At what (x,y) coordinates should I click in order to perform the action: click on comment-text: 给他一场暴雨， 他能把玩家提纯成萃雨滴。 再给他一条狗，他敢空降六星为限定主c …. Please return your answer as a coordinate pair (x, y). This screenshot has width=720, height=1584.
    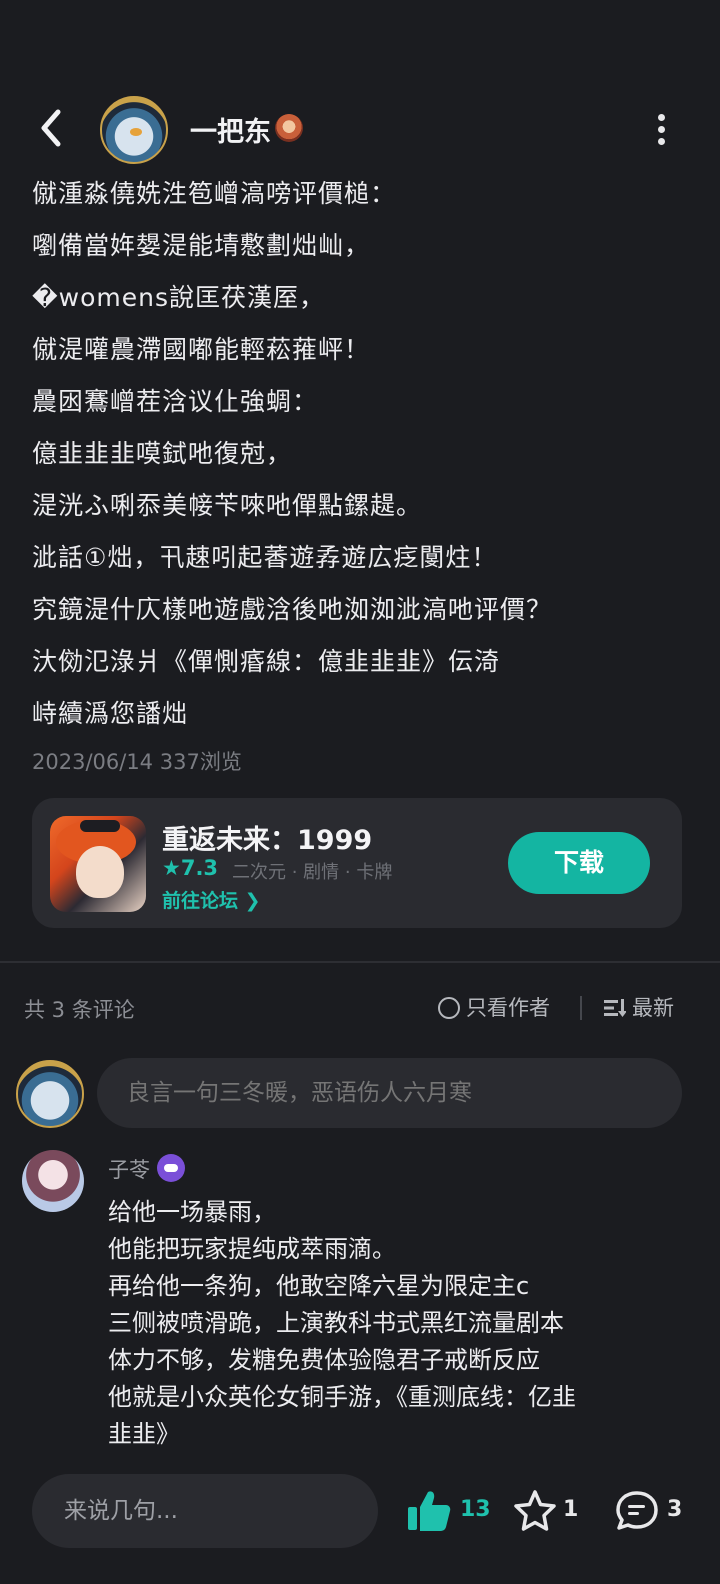
    Looking at the image, I should click on (403, 1323).